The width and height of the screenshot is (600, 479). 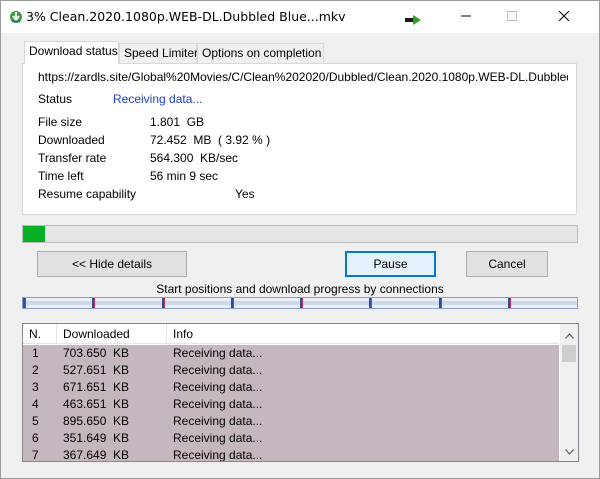 What do you see at coordinates (96, 353) in the screenshot?
I see `row-downloaded: 703.650 KB` at bounding box center [96, 353].